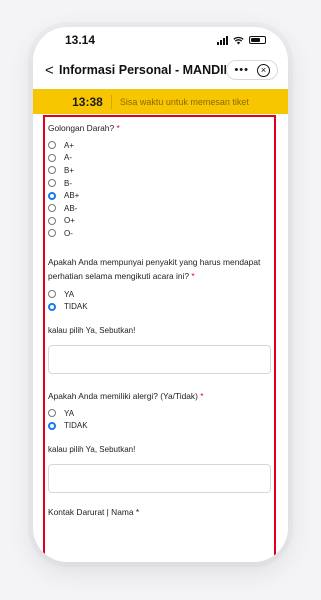 Image resolution: width=321 pixels, height=600 pixels. I want to click on radio-option-ab-minus: AB-, so click(159, 208).